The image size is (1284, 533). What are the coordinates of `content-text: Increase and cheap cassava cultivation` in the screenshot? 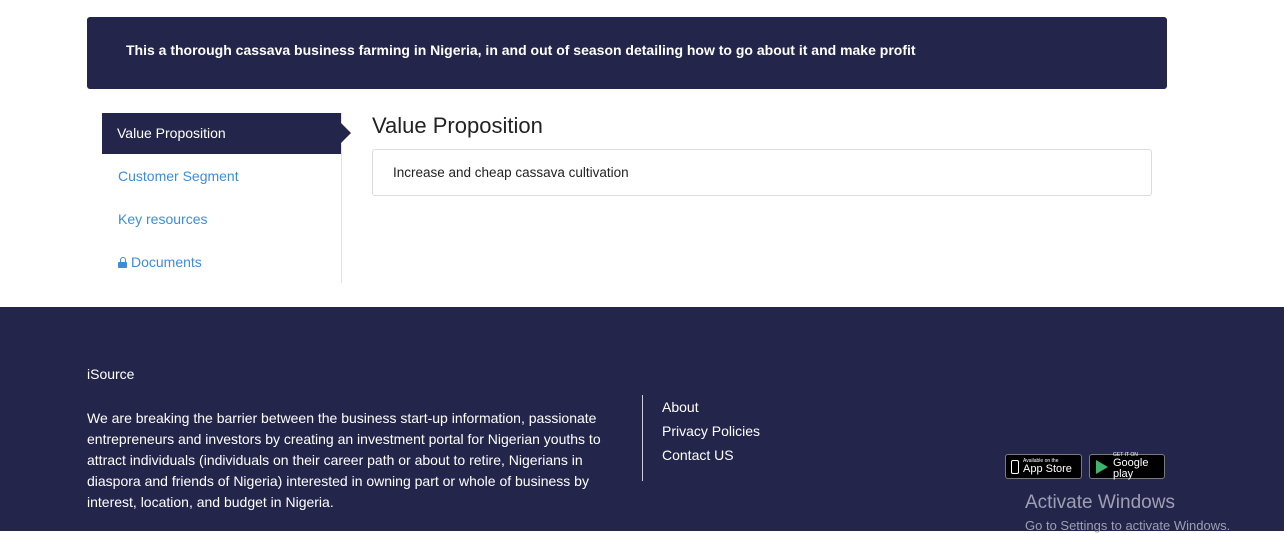 It's located at (511, 172).